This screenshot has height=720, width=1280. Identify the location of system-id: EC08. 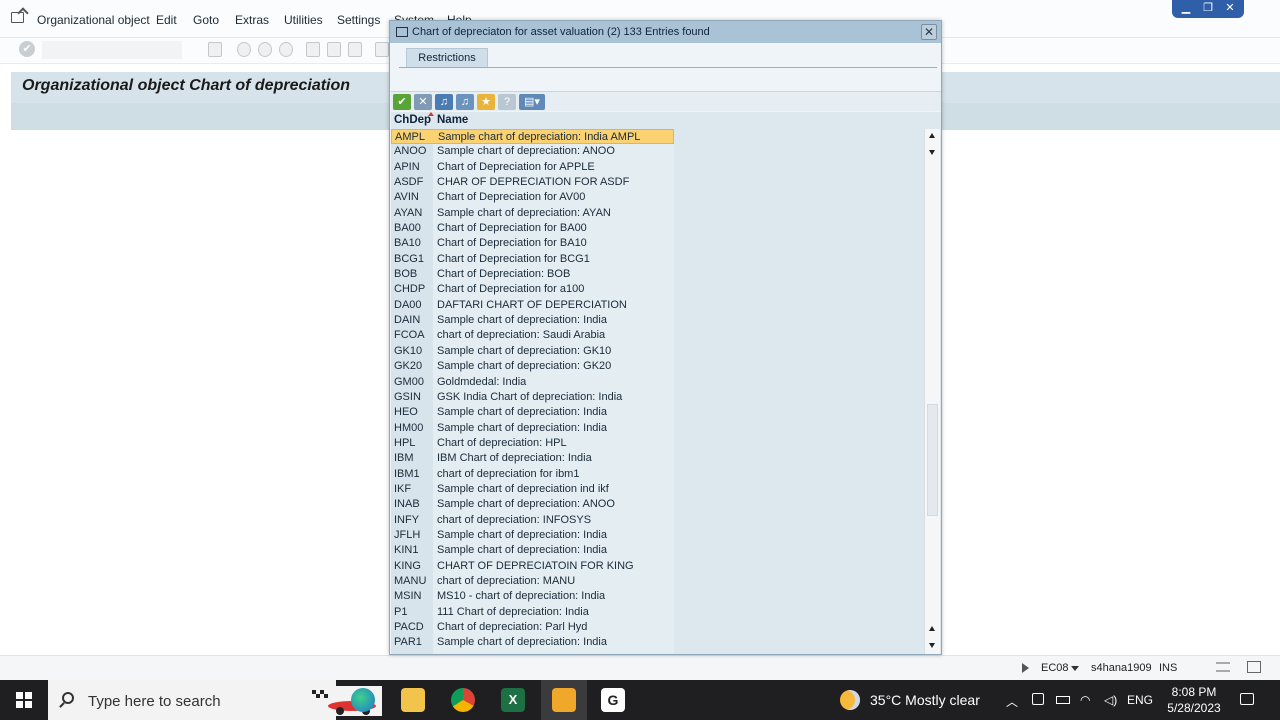
(1055, 668).